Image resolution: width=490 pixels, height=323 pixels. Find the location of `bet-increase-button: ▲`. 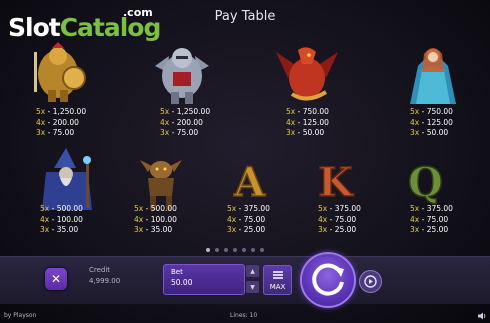

bet-increase-button: ▲ is located at coordinates (252, 271).